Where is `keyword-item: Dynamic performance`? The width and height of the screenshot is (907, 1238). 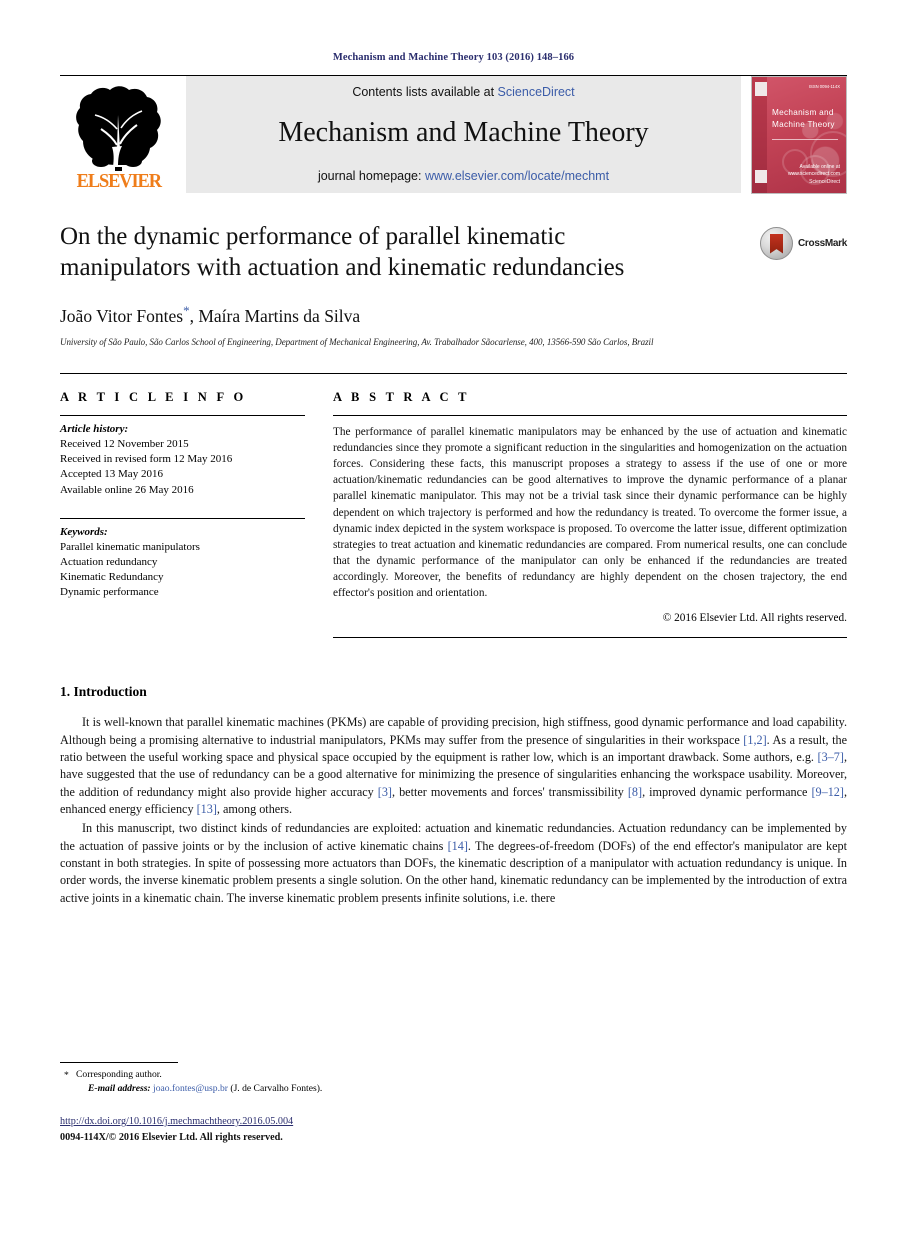
keyword-item: Dynamic performance is located at coordinates (109, 592).